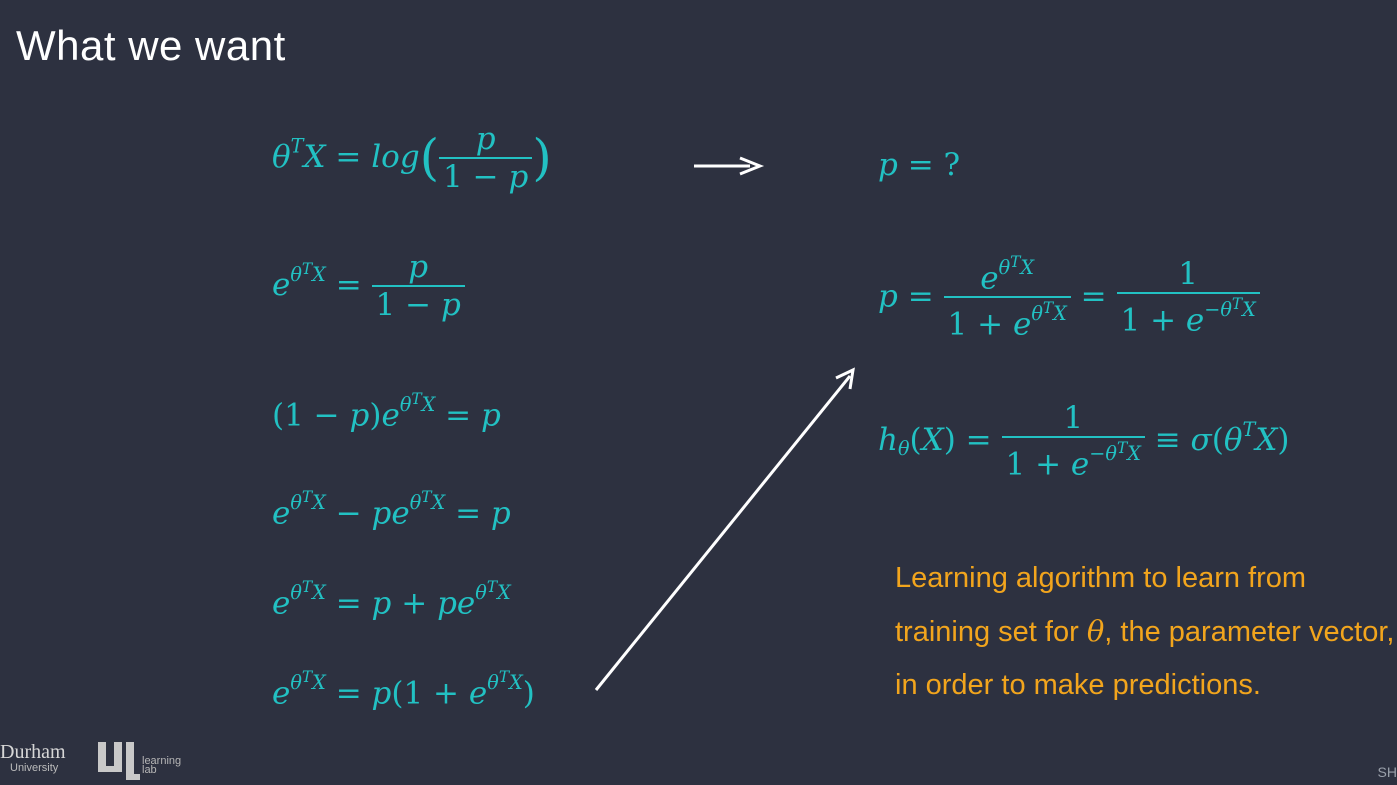 This screenshot has width=1397, height=785. What do you see at coordinates (386, 412) in the screenshot?
I see `equation-3: (1 − p)eθTX = p` at bounding box center [386, 412].